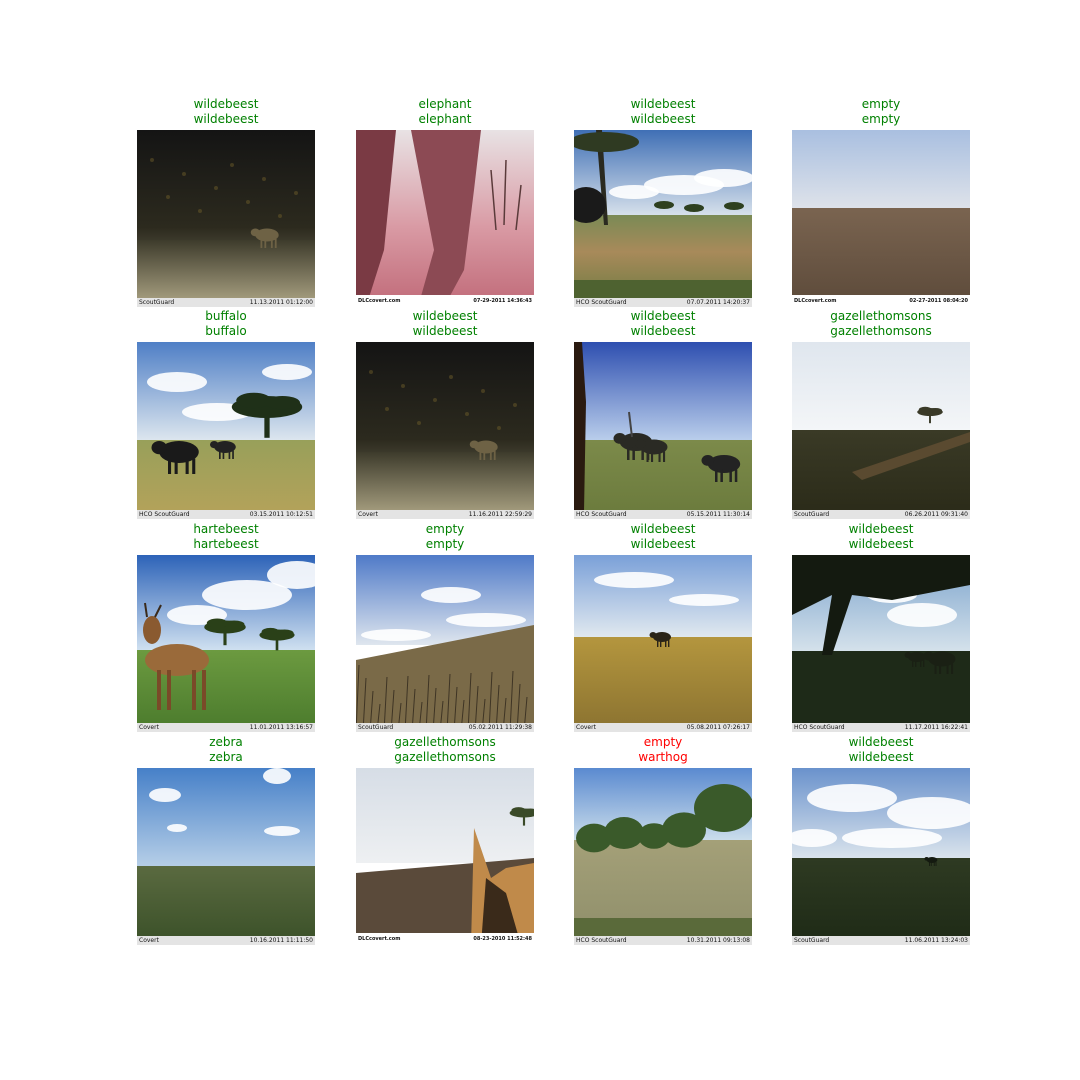  Describe the element at coordinates (663, 643) in the screenshot. I see `camera-trap-photo: Covert 05.08.2011 07:26:17` at that location.